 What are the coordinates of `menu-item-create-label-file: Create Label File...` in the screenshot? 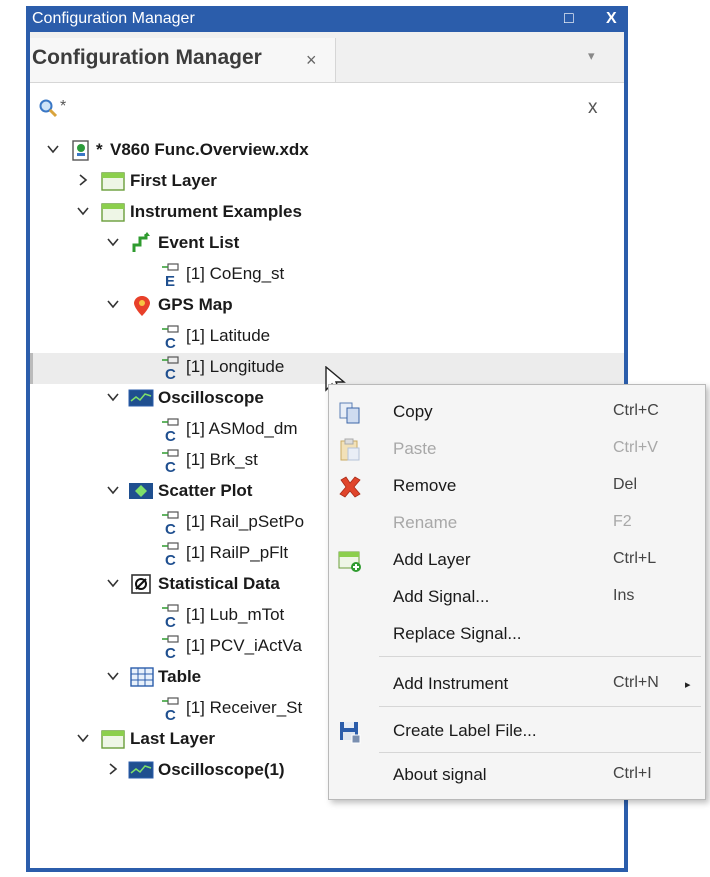 It's located at (517, 731).